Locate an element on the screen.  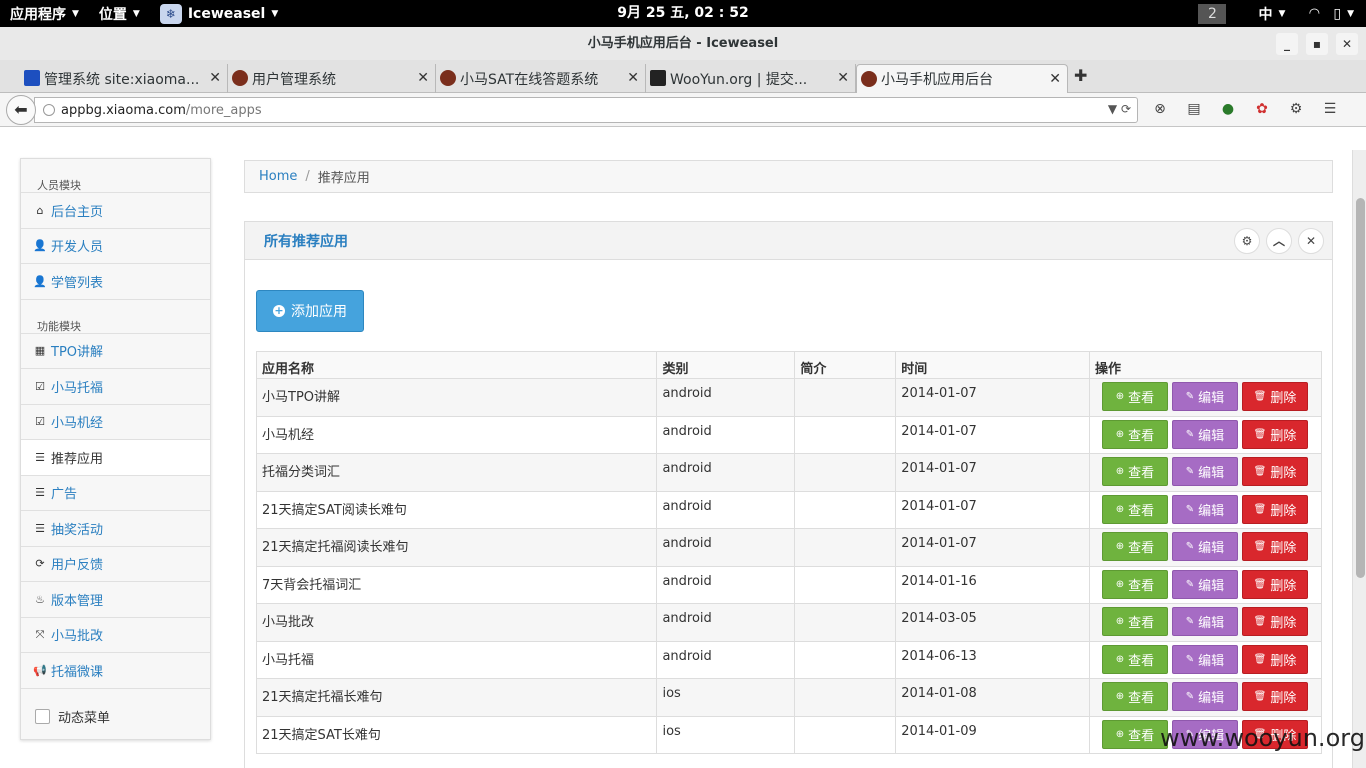
dynamic-menu-checkbox is located at coordinates (42, 716).